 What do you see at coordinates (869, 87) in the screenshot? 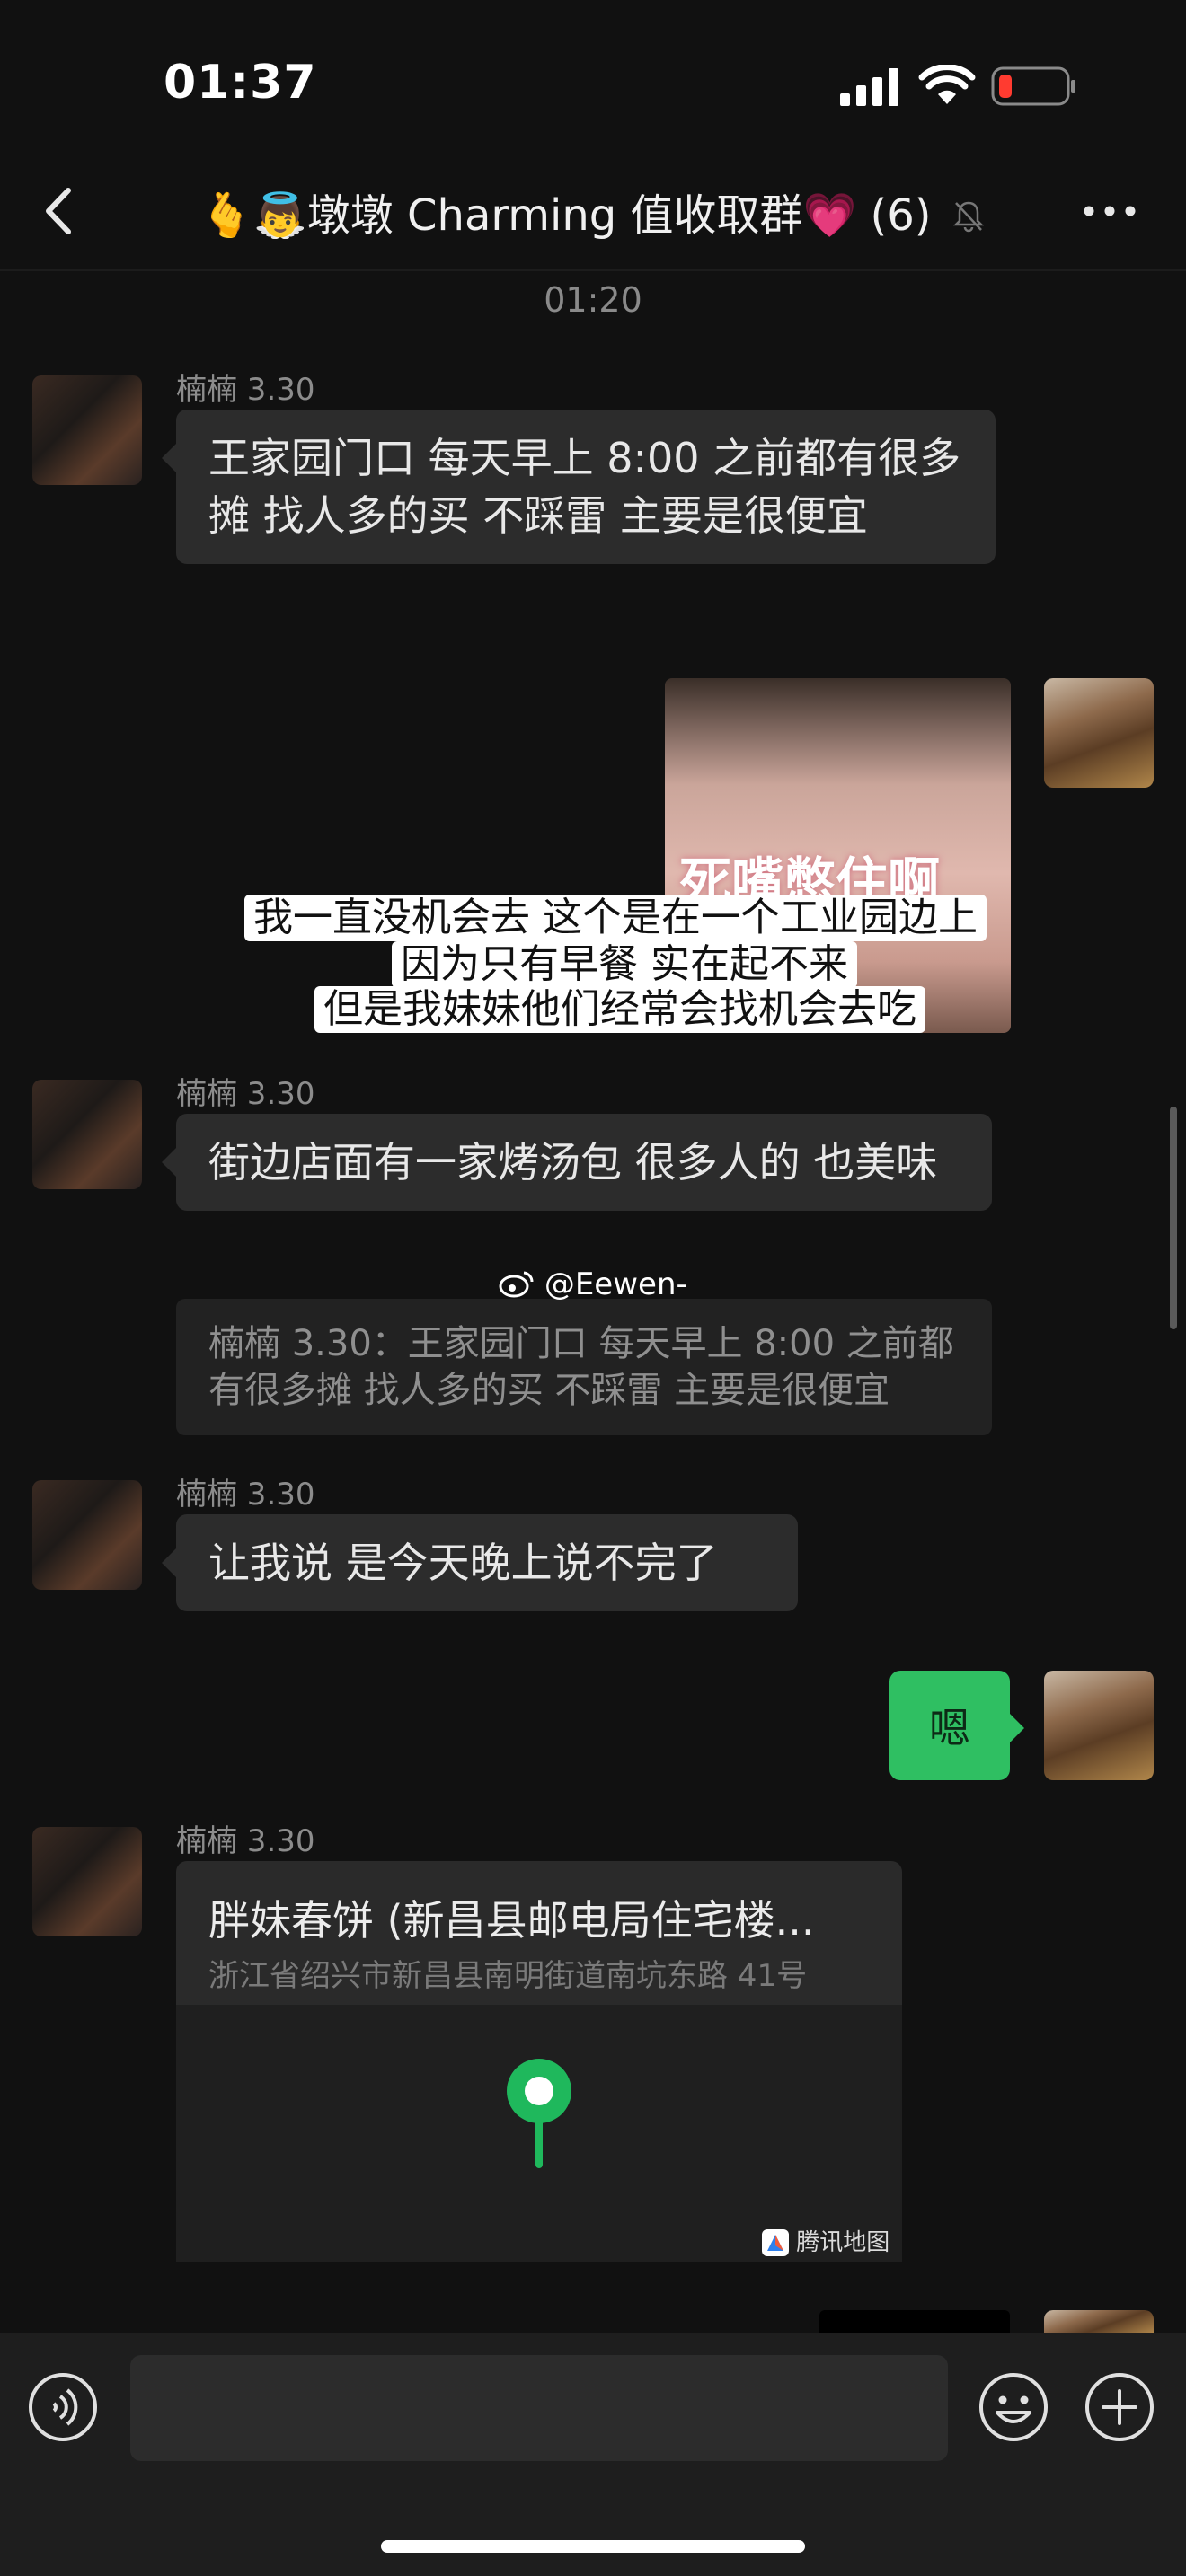
I see `cellular-signal-icon` at bounding box center [869, 87].